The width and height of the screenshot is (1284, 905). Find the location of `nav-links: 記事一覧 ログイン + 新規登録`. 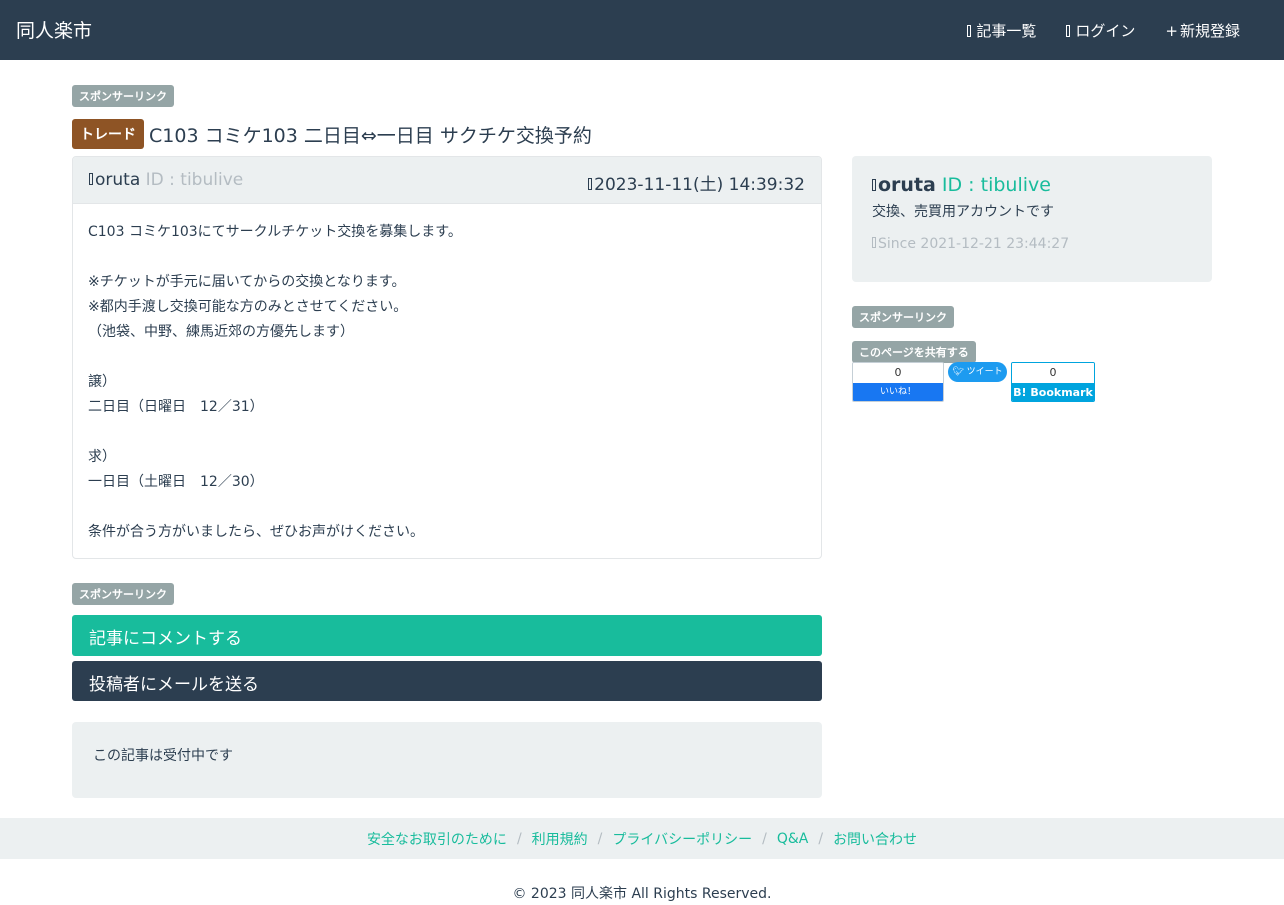

nav-links: 記事一覧 ログイン + 新規登録 is located at coordinates (1103, 30).